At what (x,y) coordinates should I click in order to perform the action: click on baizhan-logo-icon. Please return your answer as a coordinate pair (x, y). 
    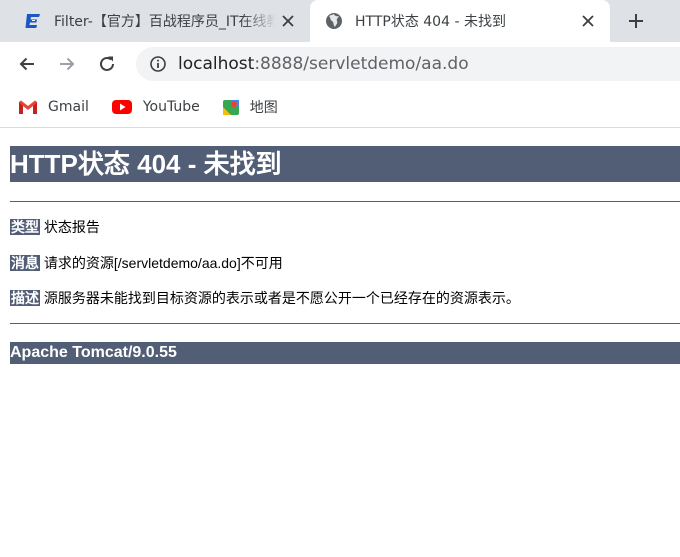
    Looking at the image, I should click on (32, 21).